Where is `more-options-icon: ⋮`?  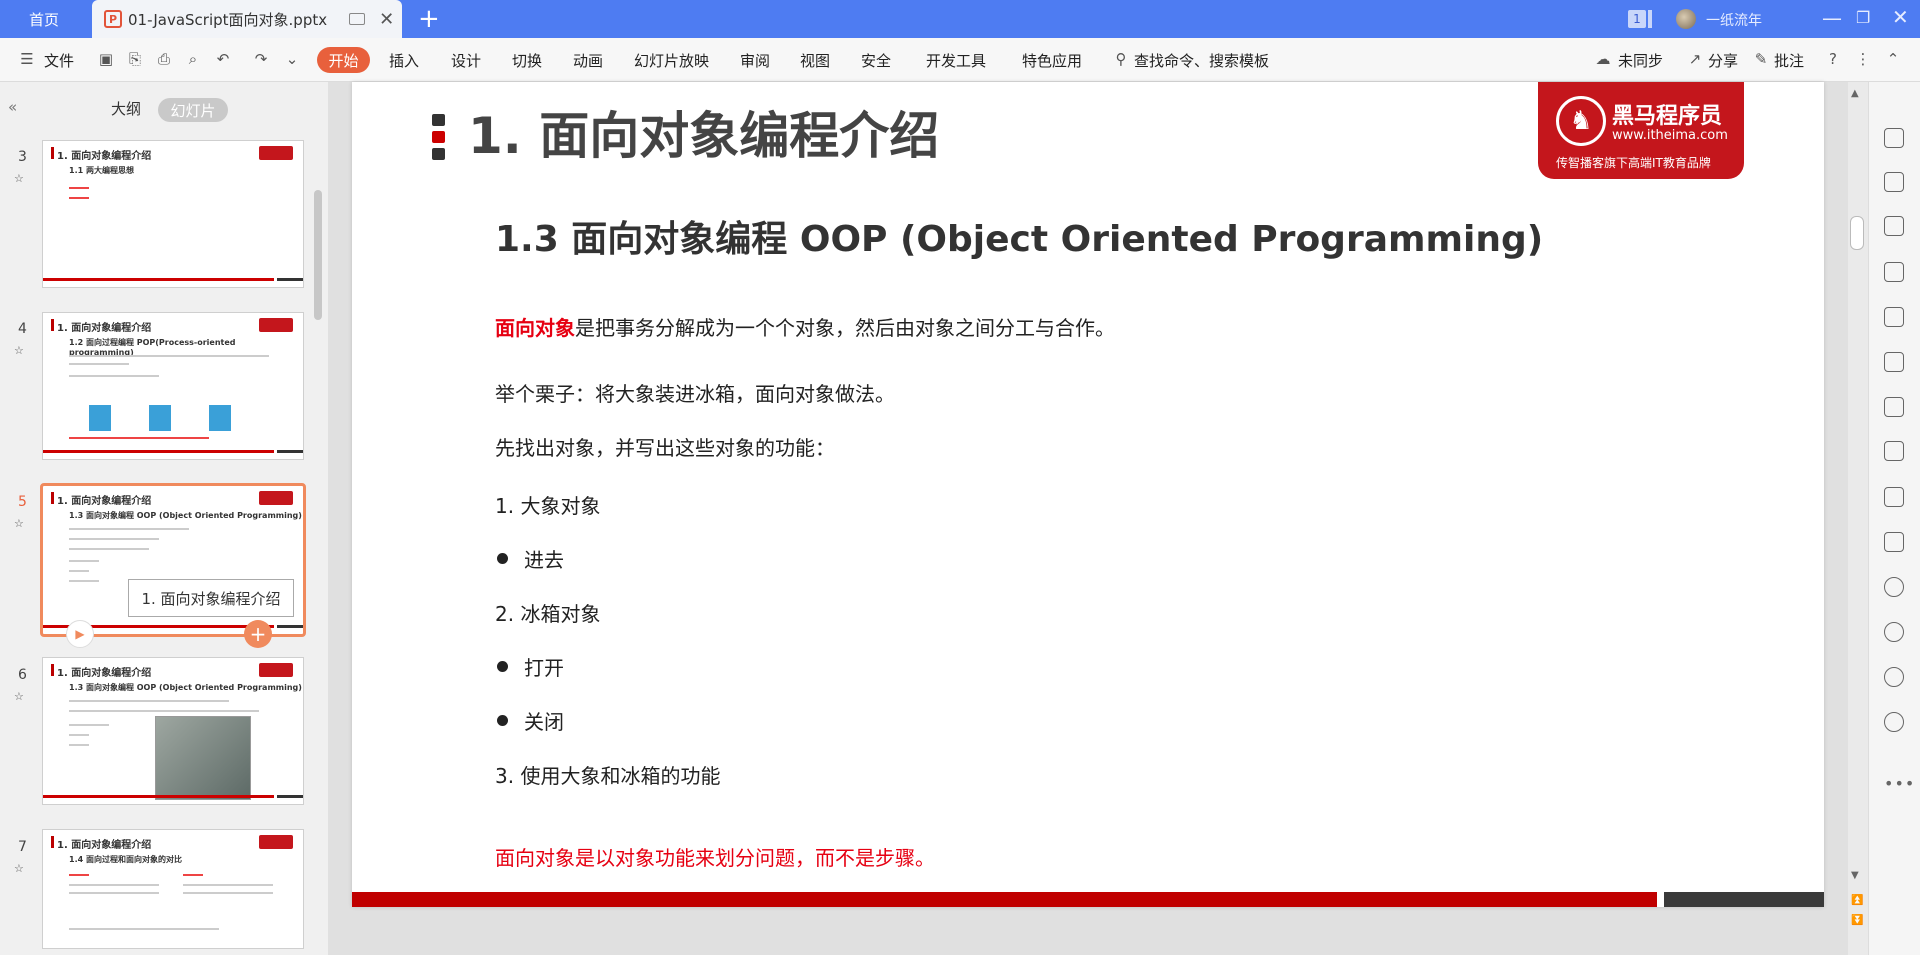 more-options-icon: ⋮ is located at coordinates (1863, 59).